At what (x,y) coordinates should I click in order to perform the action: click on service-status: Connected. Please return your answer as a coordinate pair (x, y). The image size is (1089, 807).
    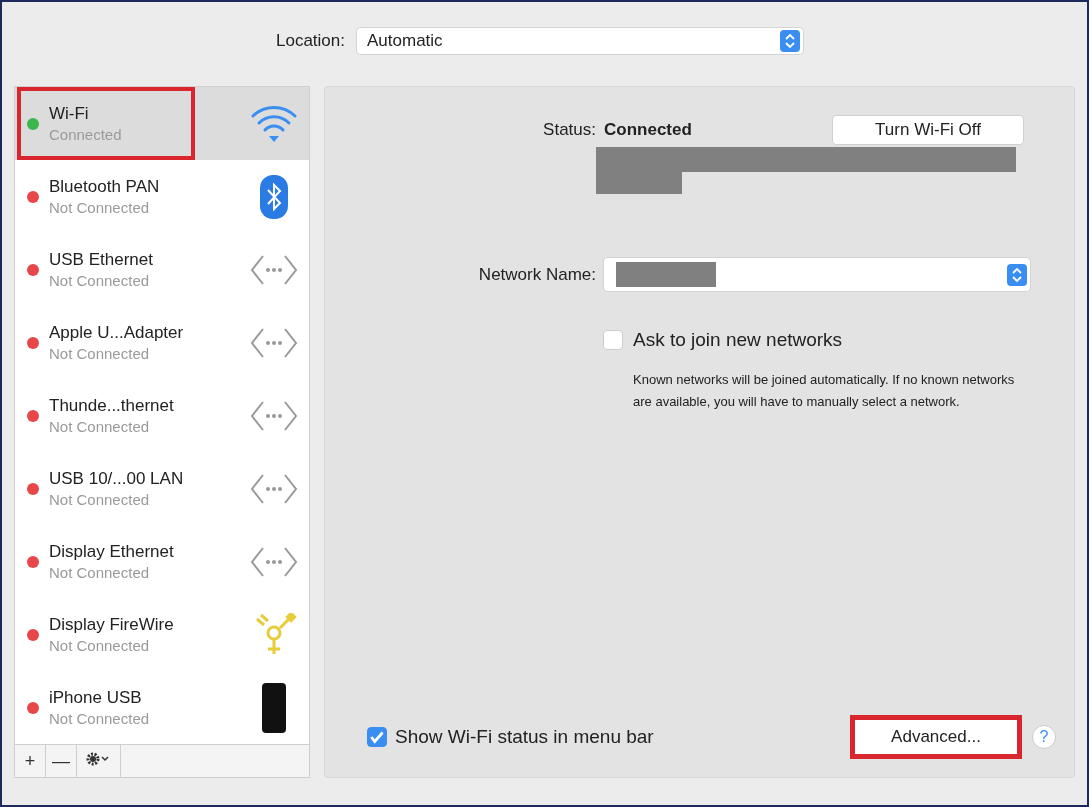
    Looking at the image, I should click on (86, 134).